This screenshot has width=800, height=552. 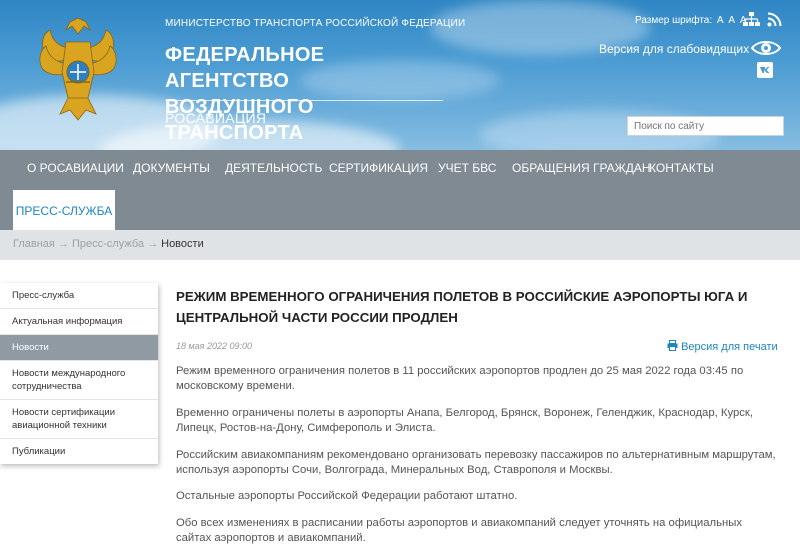 What do you see at coordinates (720, 20) in the screenshot?
I see `font-size-small: А` at bounding box center [720, 20].